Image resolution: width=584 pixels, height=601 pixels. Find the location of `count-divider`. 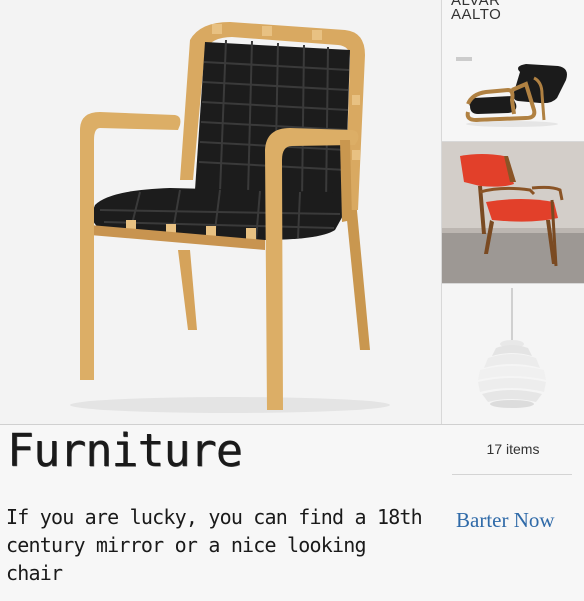

count-divider is located at coordinates (512, 474).